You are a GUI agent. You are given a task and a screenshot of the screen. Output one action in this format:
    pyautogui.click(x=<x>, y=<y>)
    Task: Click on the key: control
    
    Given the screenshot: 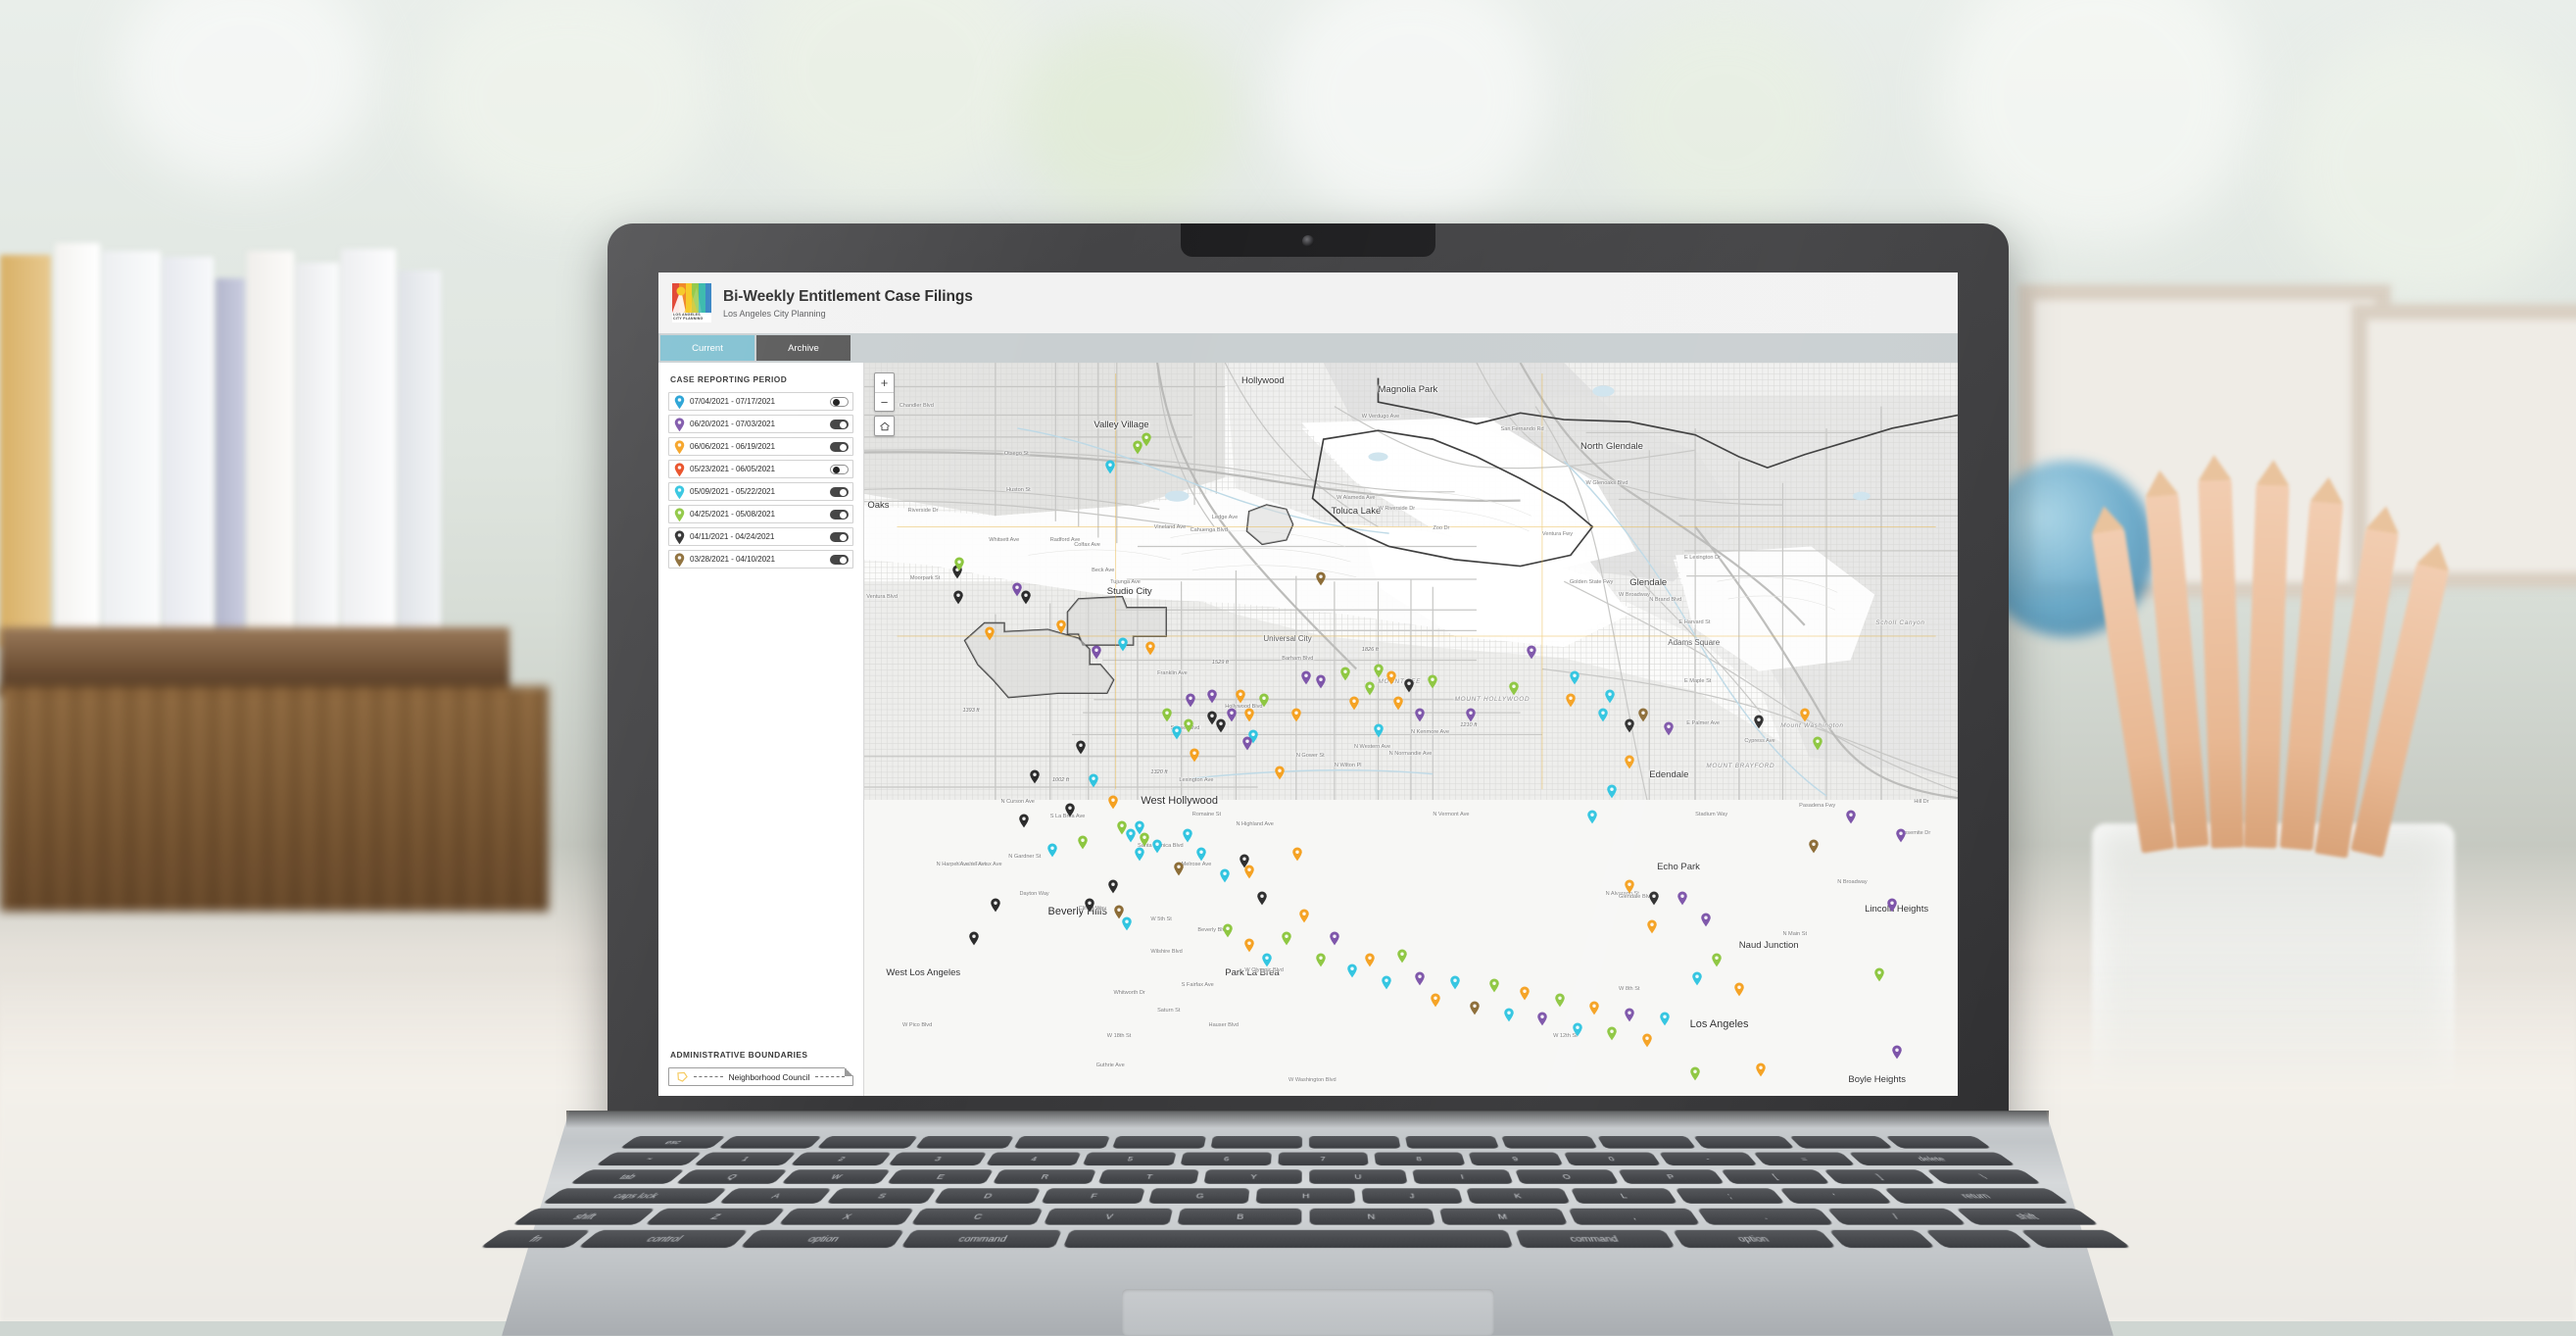 What is the action you would take?
    pyautogui.click(x=663, y=1239)
    